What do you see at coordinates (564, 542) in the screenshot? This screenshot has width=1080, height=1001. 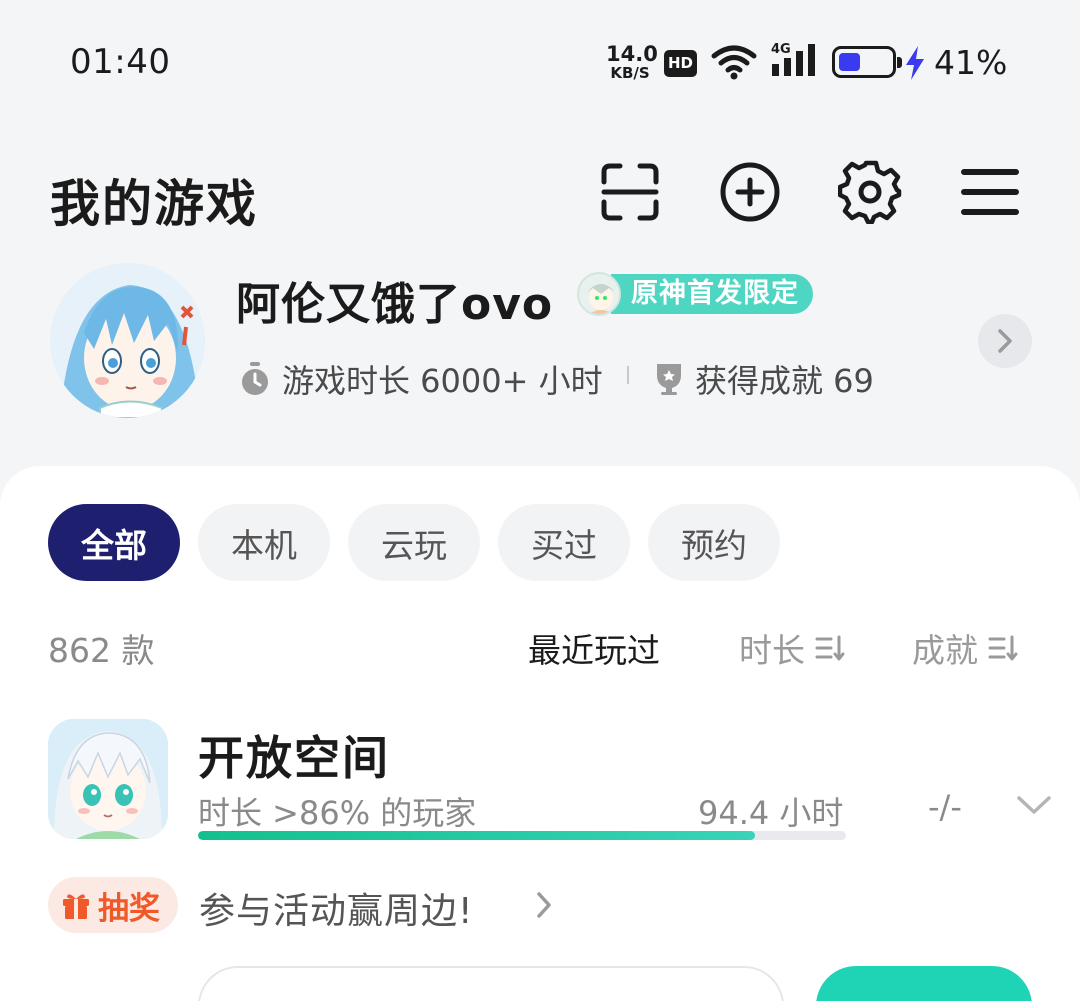 I see `tab-purchased: 买过` at bounding box center [564, 542].